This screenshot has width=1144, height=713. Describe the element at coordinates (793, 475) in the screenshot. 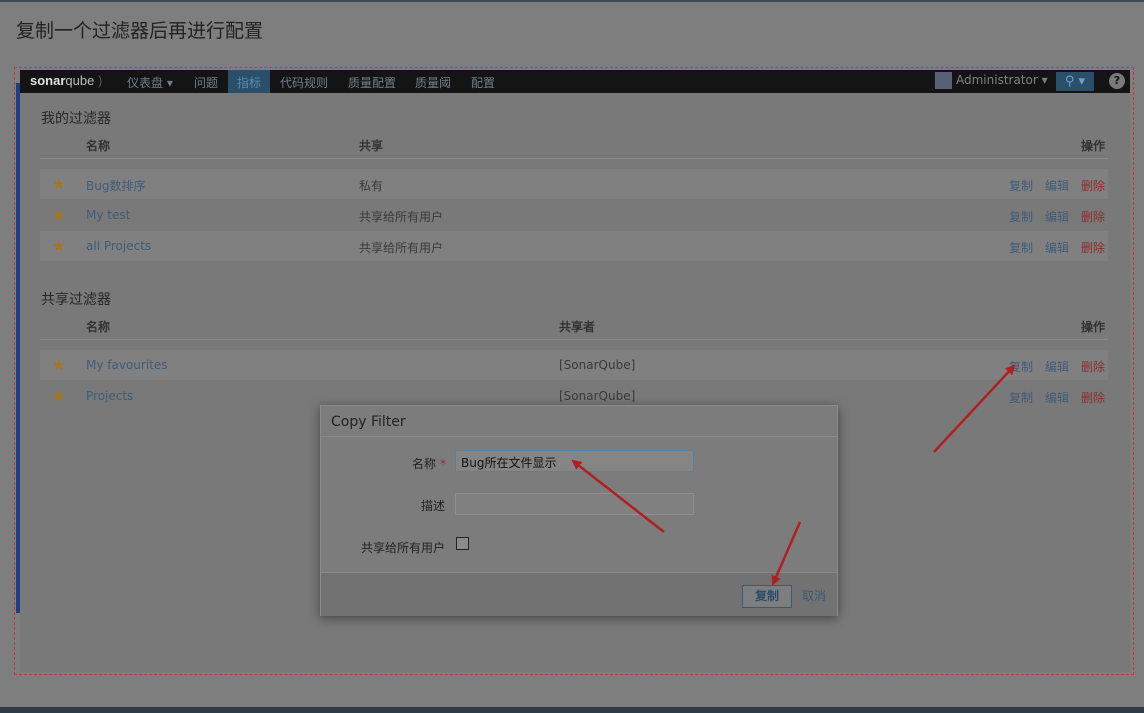

I see `annotation-arrows` at that location.